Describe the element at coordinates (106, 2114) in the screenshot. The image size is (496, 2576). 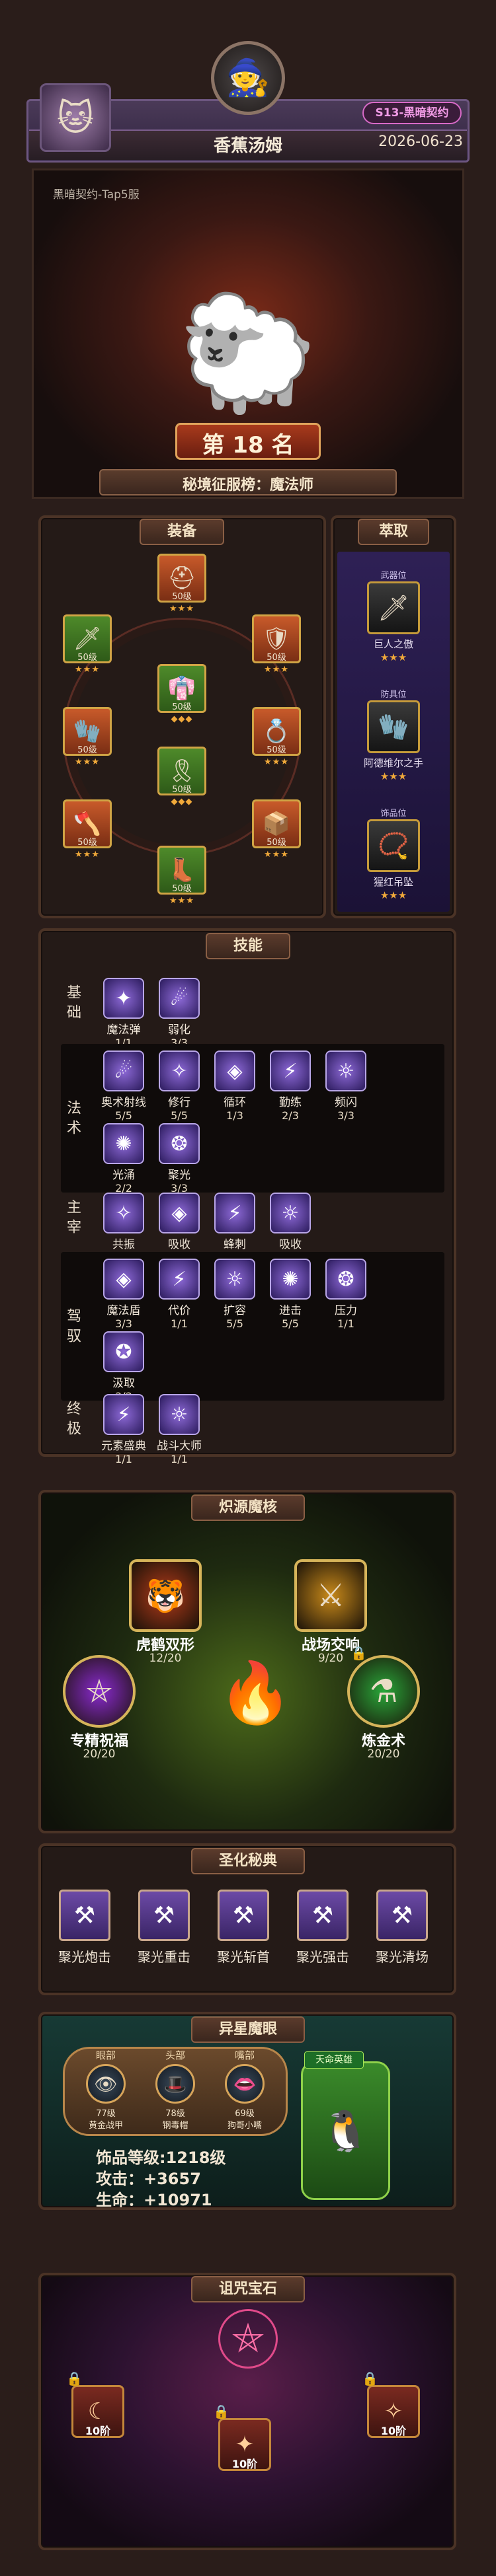
I see `eye-slot-level: 77级` at that location.